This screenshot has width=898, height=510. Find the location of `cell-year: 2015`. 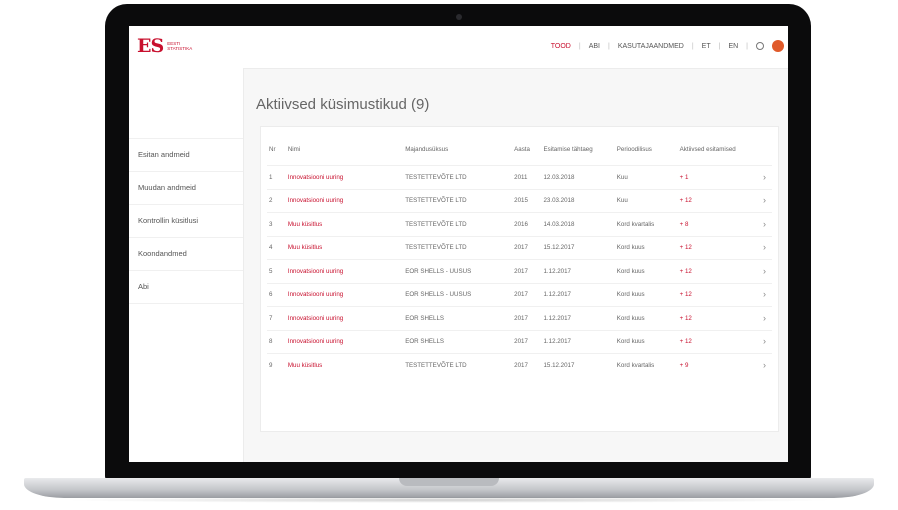

cell-year: 2015 is located at coordinates (527, 200).